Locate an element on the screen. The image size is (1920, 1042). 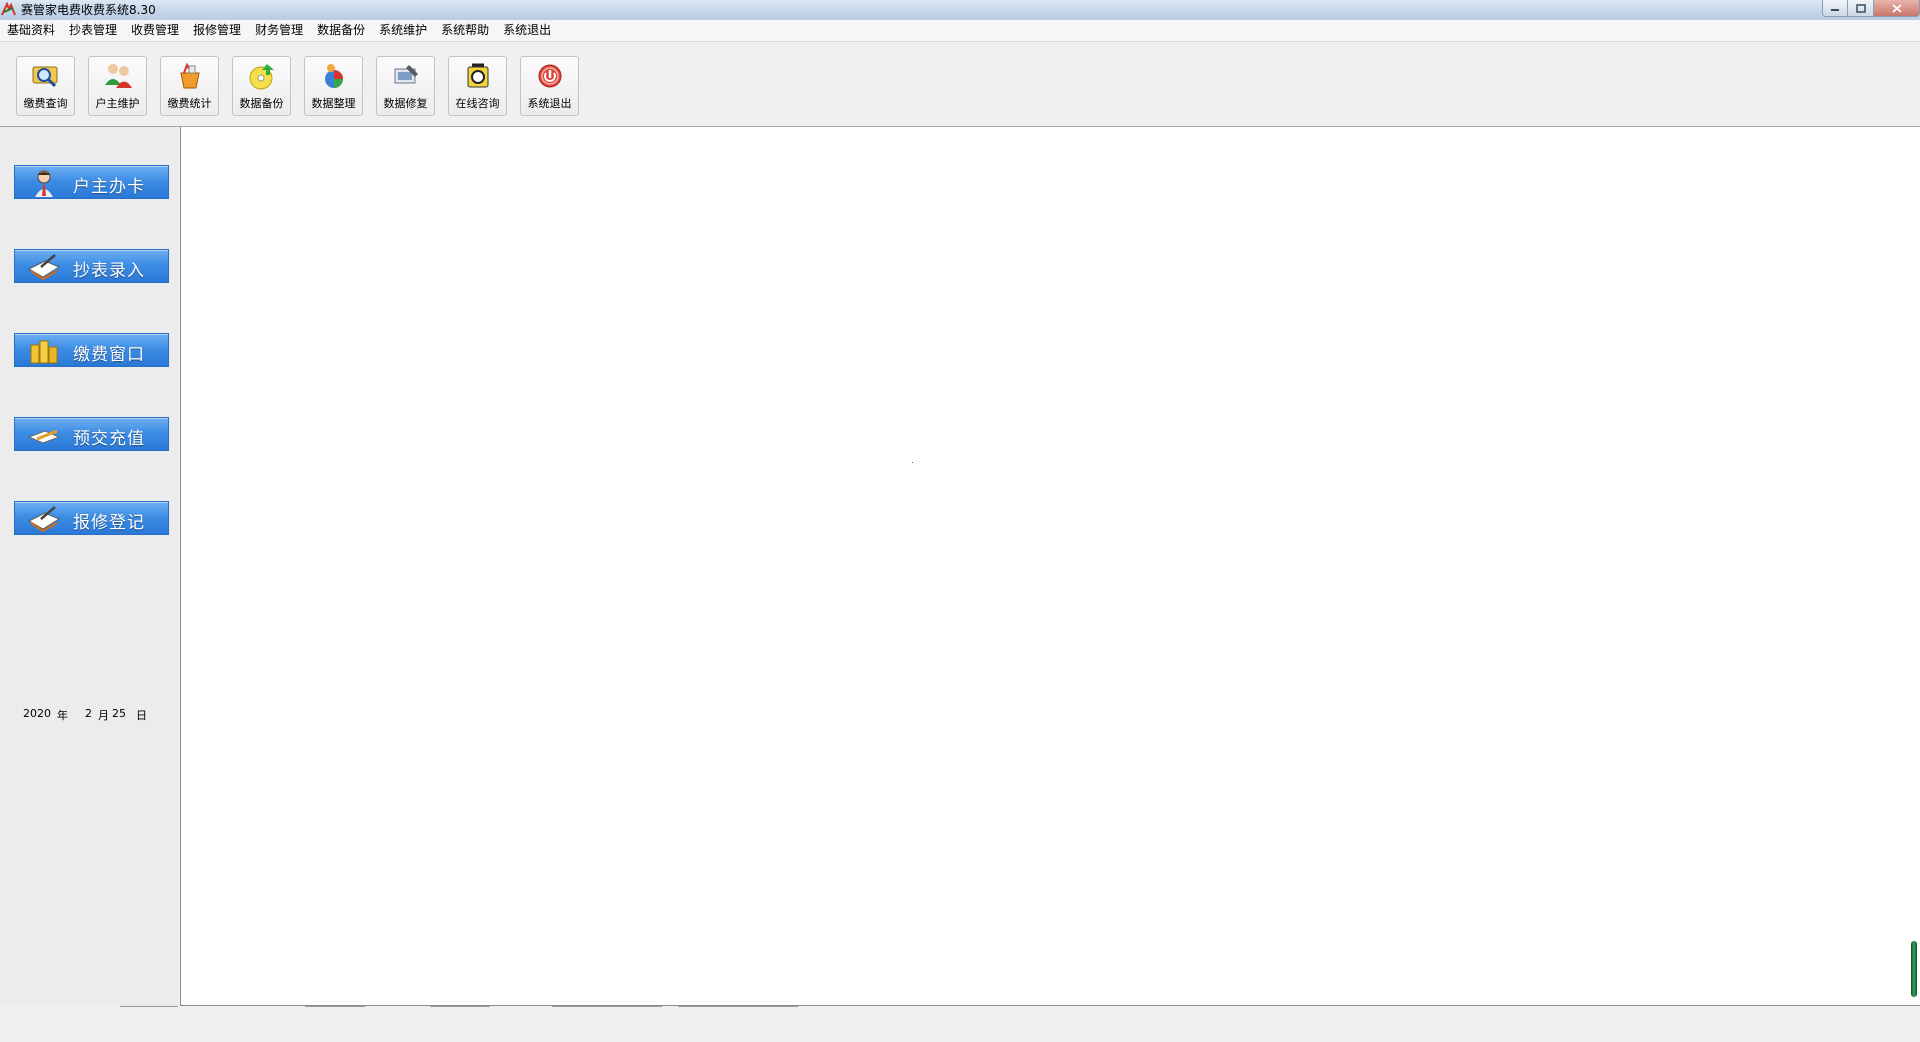
toolbar-label: 缴费统计 is located at coordinates (189, 103).